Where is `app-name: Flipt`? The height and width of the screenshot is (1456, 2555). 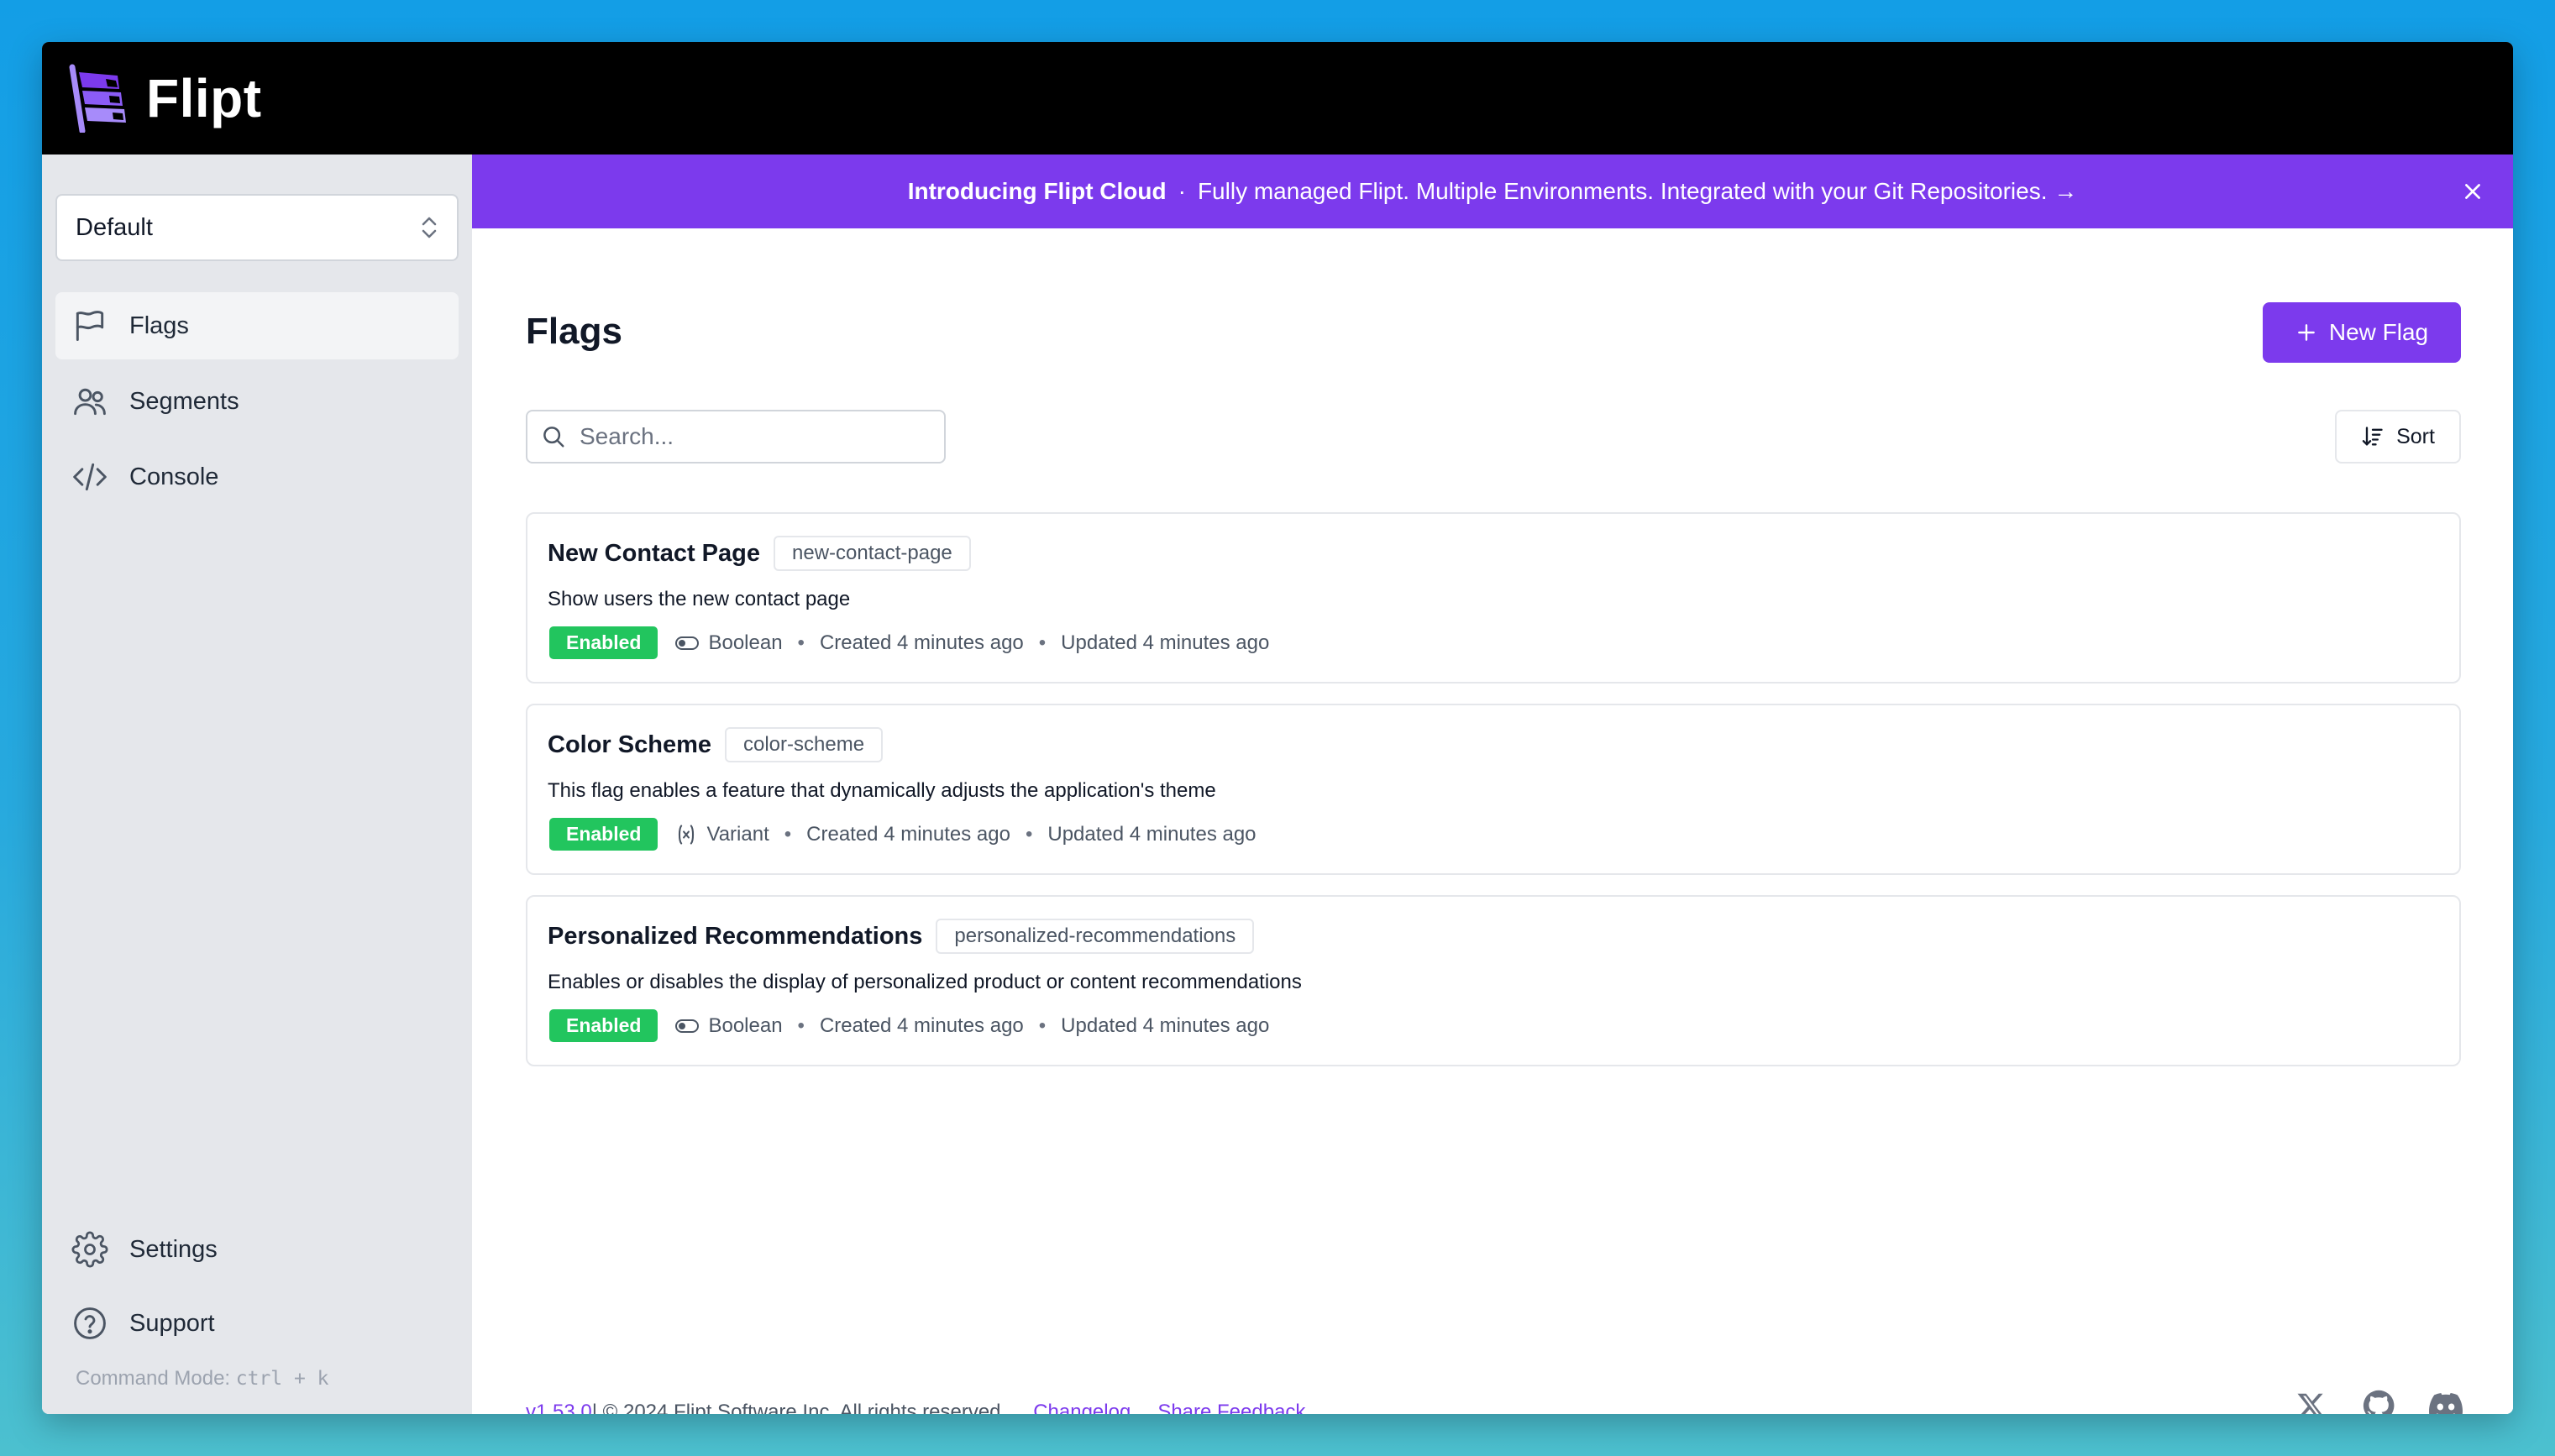 app-name: Flipt is located at coordinates (204, 98).